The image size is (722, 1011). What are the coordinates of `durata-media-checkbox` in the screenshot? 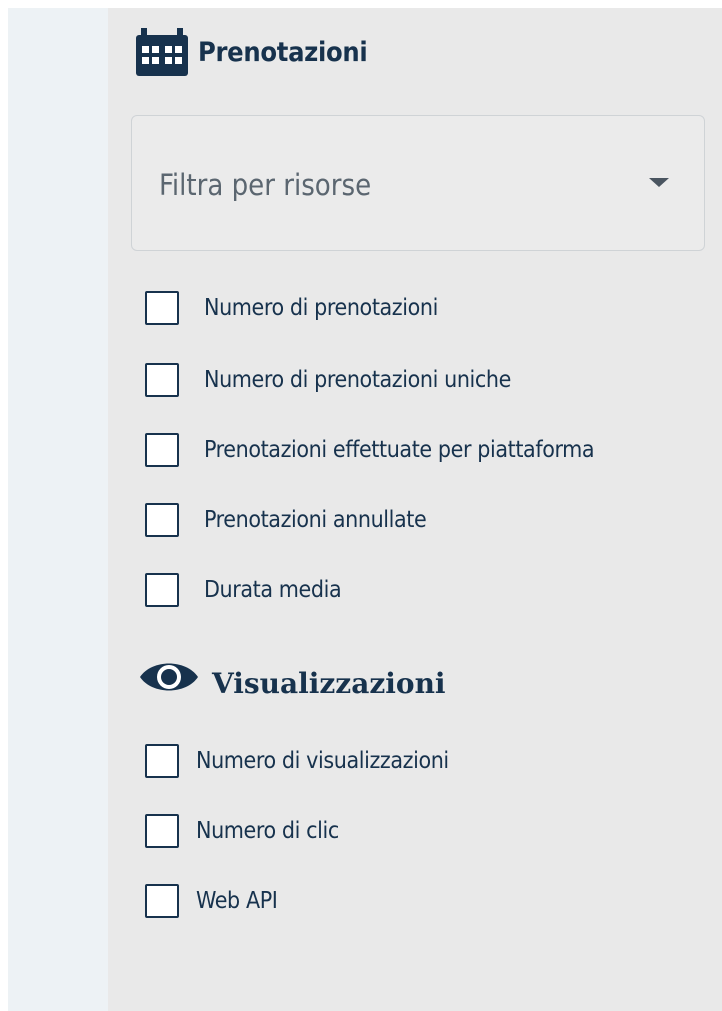 It's located at (162, 590).